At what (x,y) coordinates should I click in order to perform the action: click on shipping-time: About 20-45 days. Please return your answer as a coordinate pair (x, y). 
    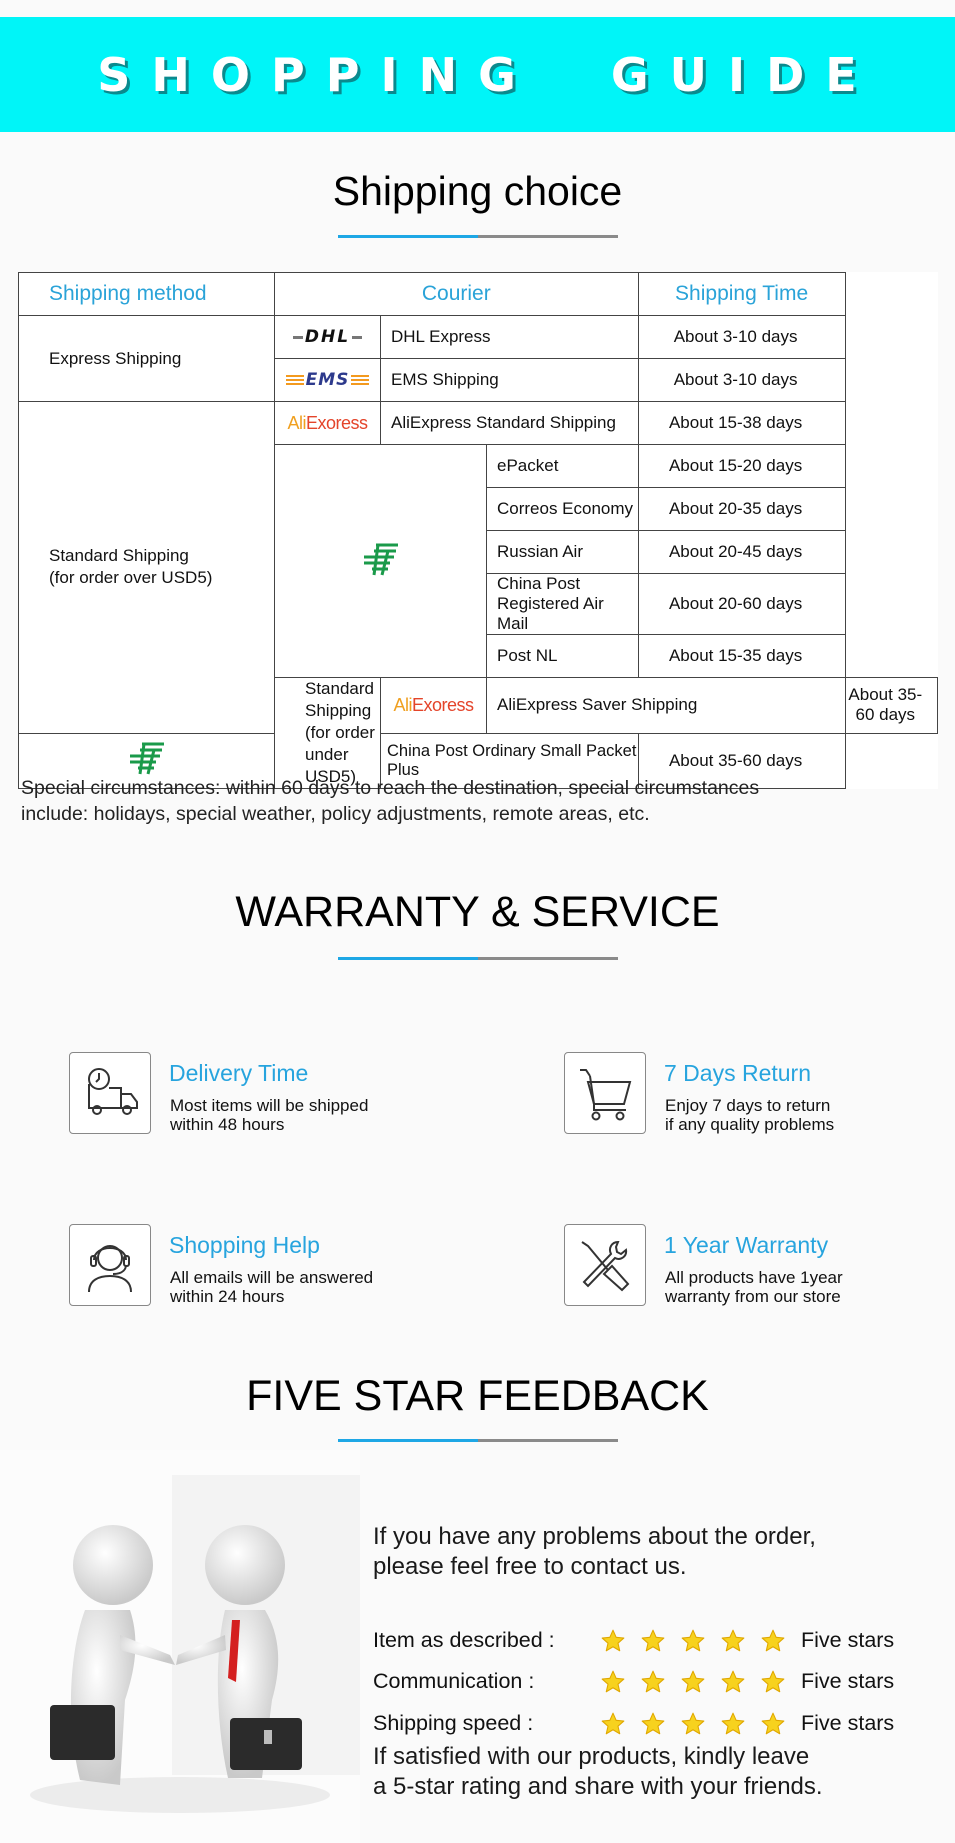
    Looking at the image, I should click on (741, 552).